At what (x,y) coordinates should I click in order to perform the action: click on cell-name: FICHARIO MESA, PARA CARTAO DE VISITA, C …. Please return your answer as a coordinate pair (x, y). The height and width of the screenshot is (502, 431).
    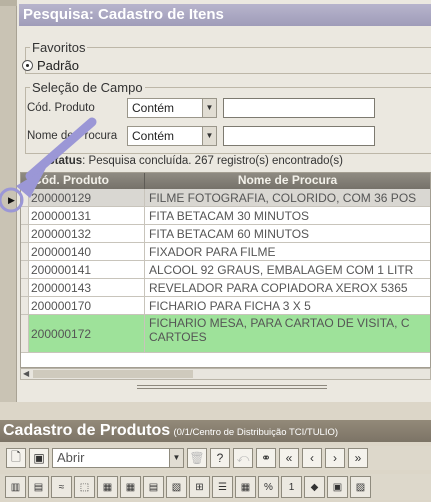
    Looking at the image, I should click on (279, 330).